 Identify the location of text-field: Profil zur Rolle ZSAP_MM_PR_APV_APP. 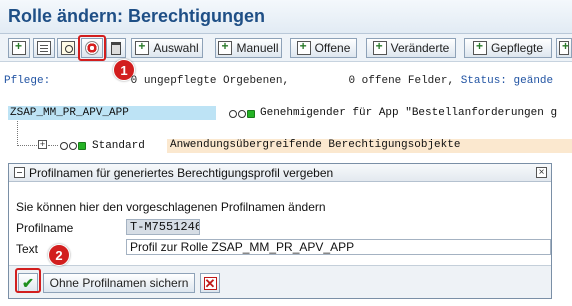
(338, 247).